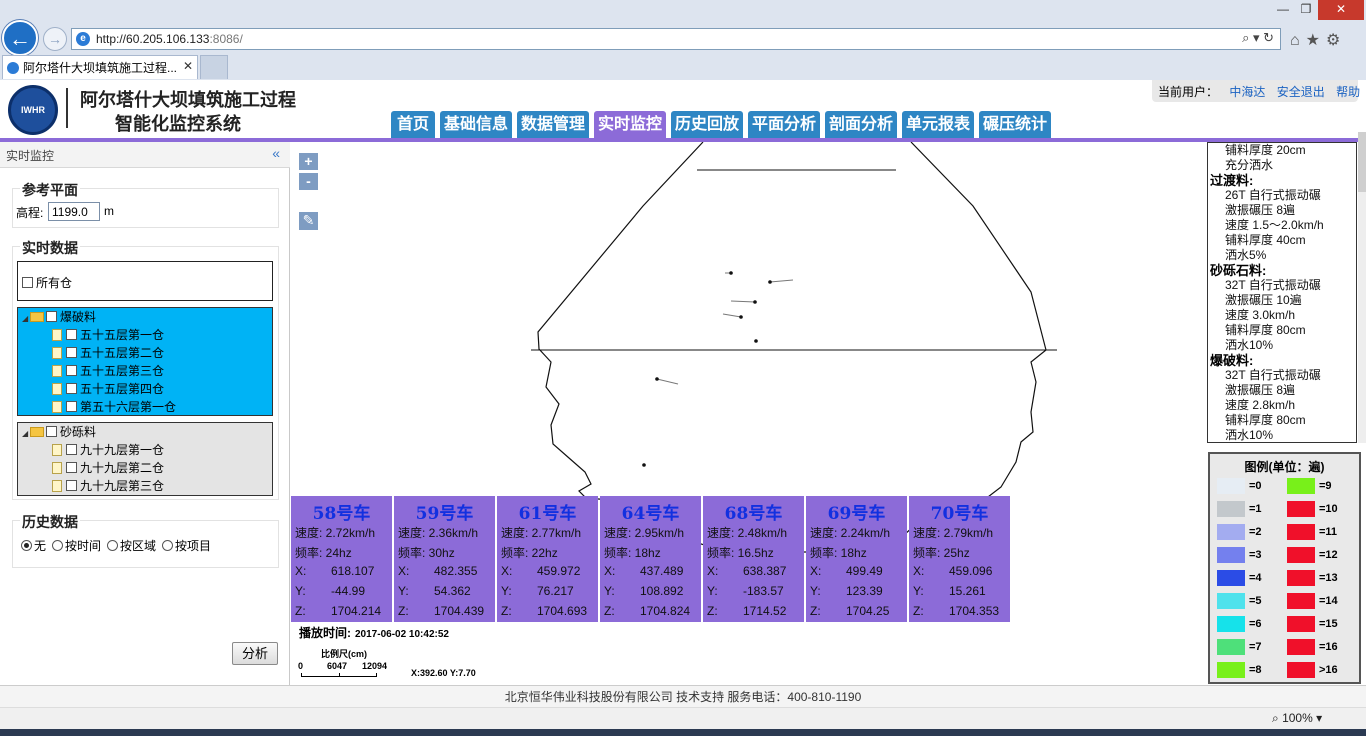  I want to click on history-radio-option: 按项目, so click(186, 546).